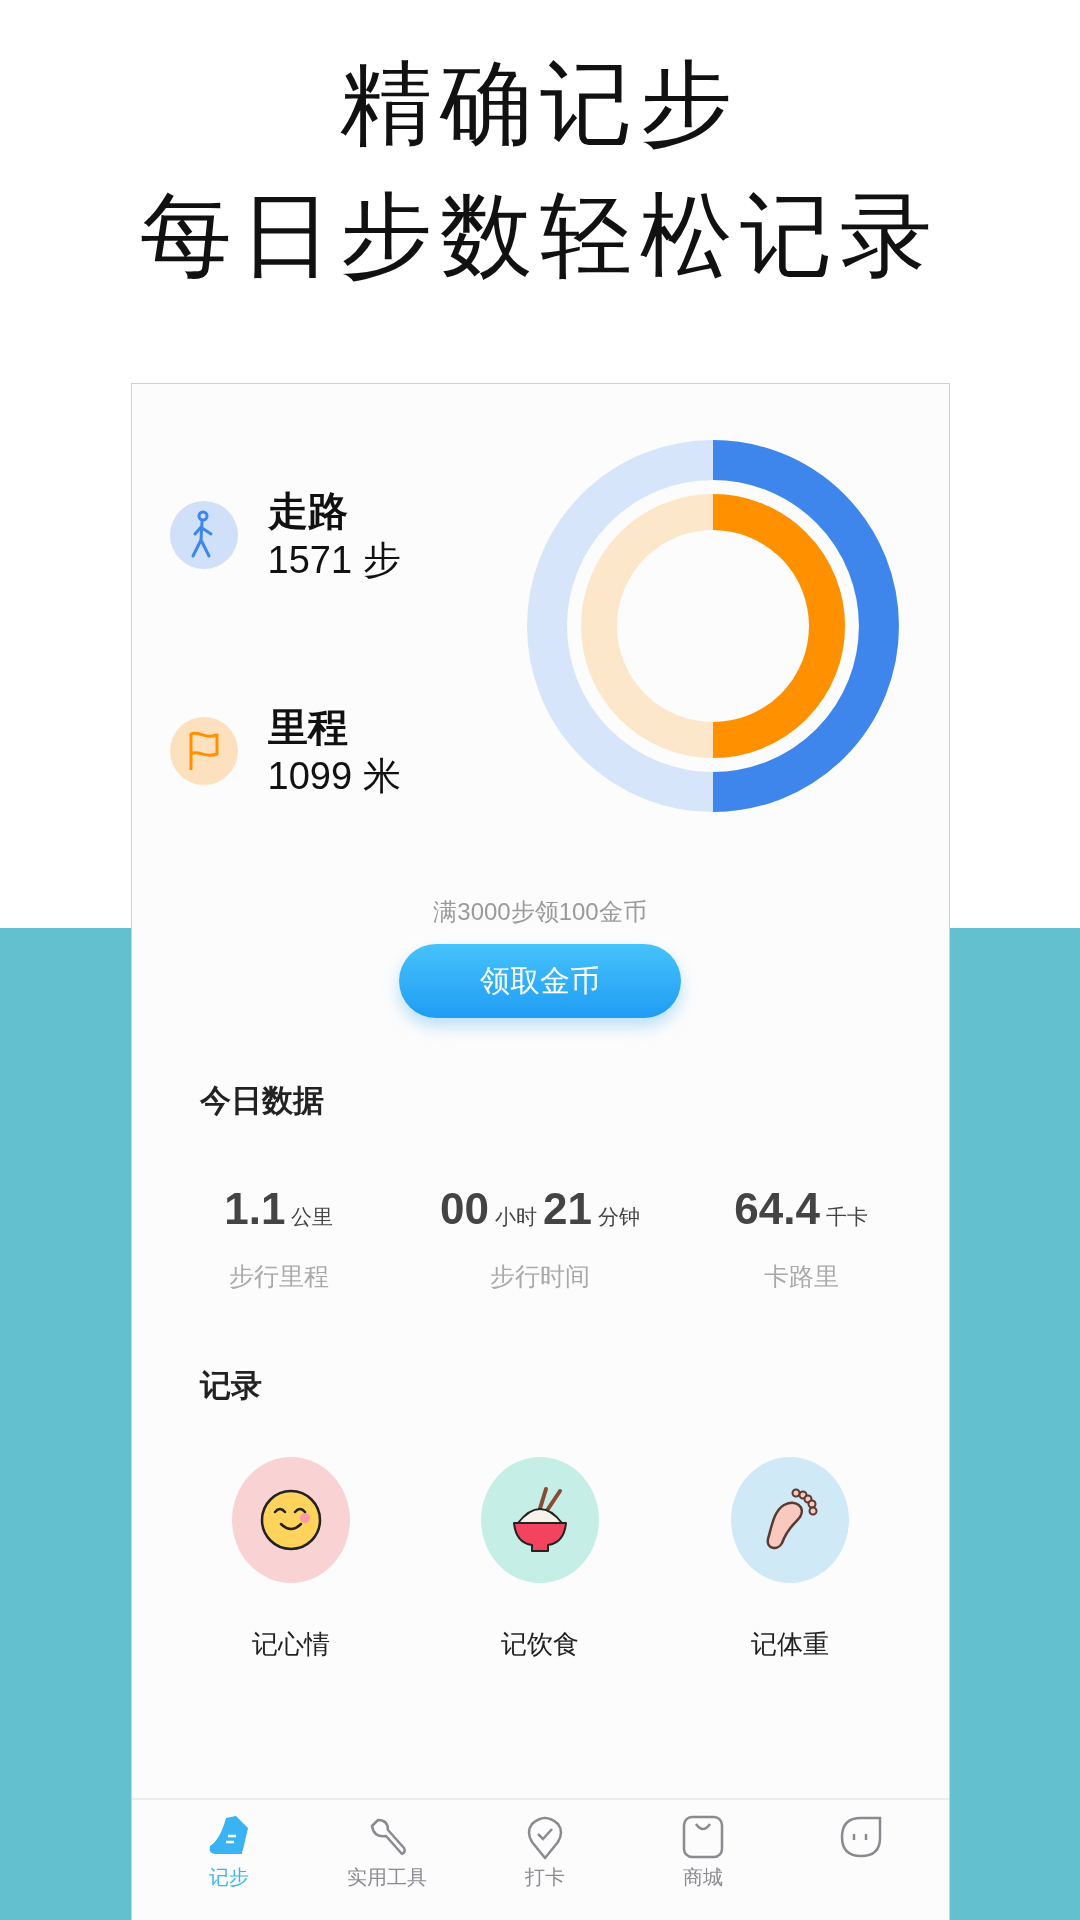 The height and width of the screenshot is (1920, 1080). I want to click on section-title: 今日数据, so click(261, 1101).